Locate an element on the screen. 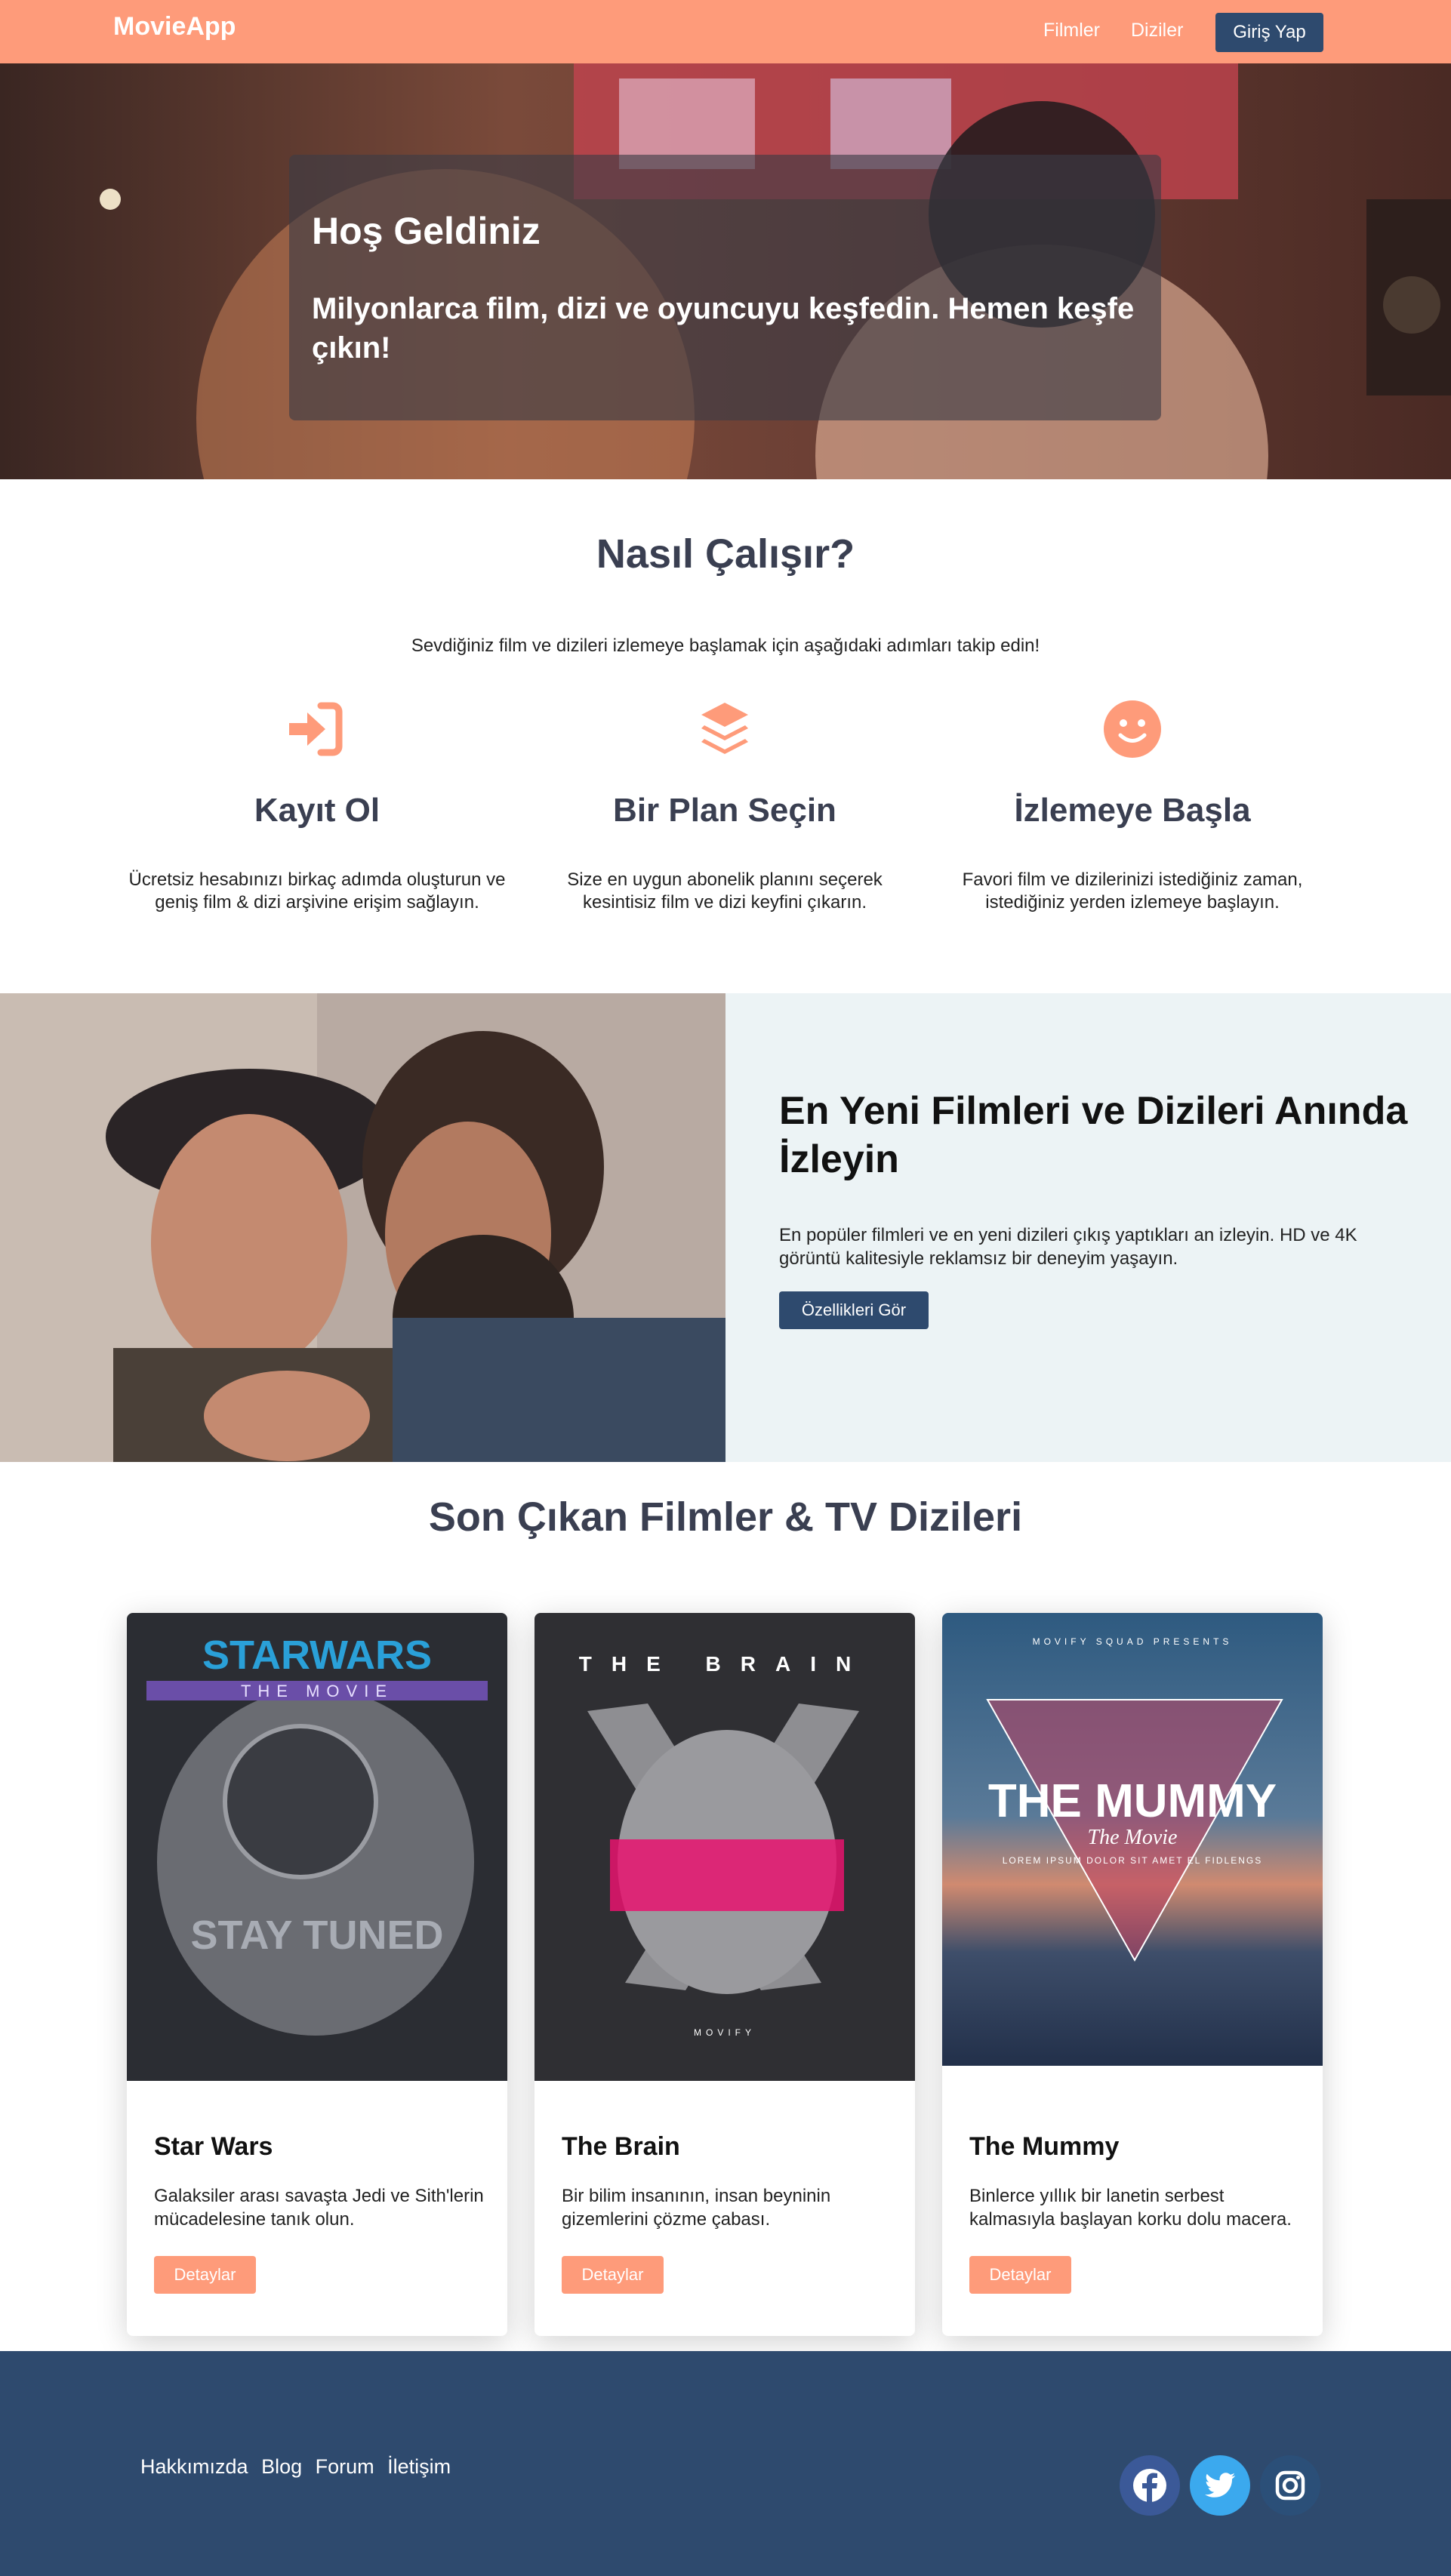 Image resolution: width=1451 pixels, height=2576 pixels. nav-link-films: Filmler is located at coordinates (1071, 31).